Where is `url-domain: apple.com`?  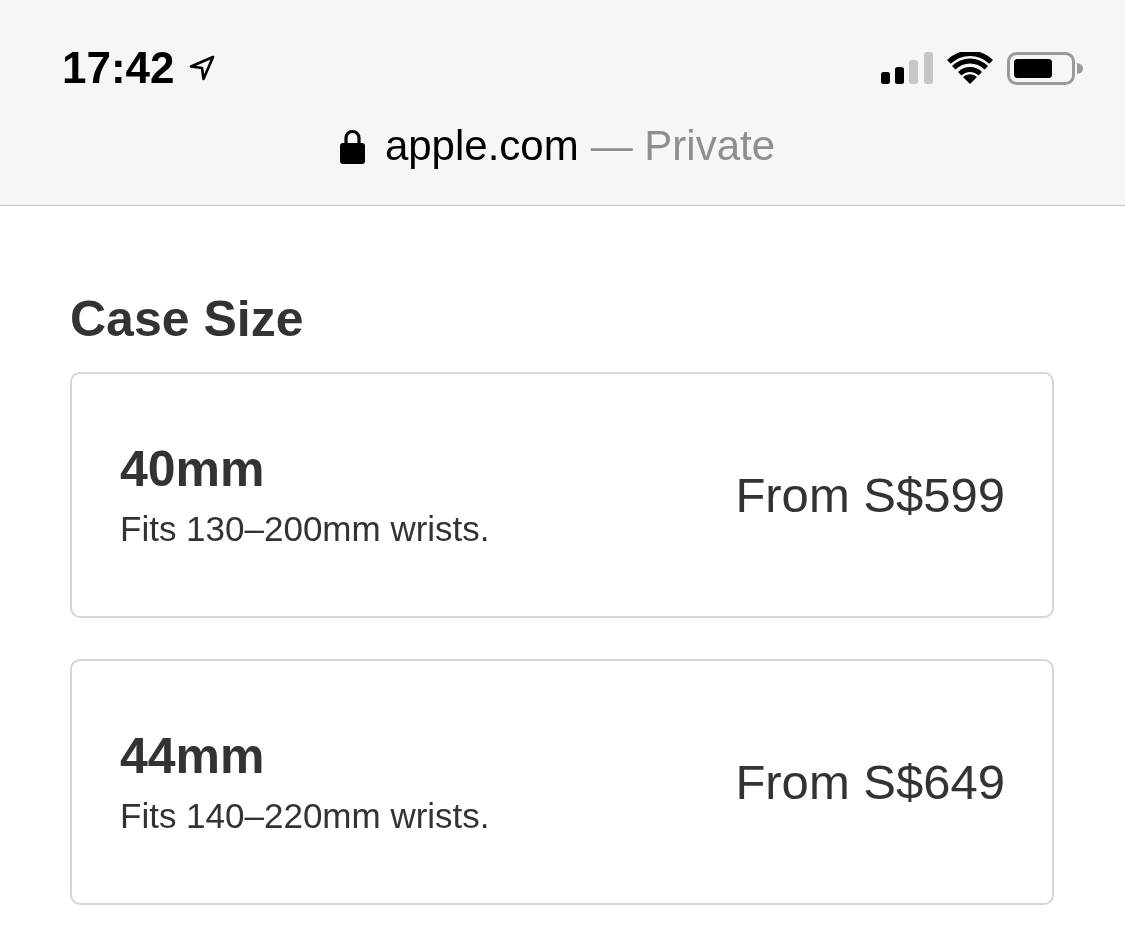
url-domain: apple.com is located at coordinates (481, 146).